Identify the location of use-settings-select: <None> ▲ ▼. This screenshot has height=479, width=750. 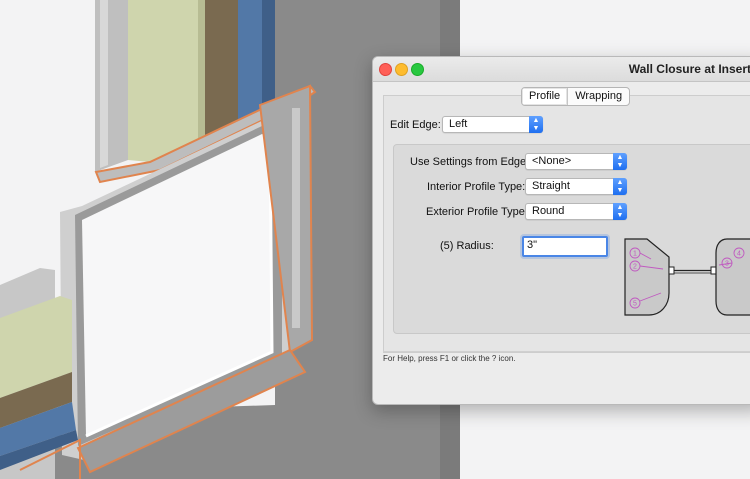
(576, 161).